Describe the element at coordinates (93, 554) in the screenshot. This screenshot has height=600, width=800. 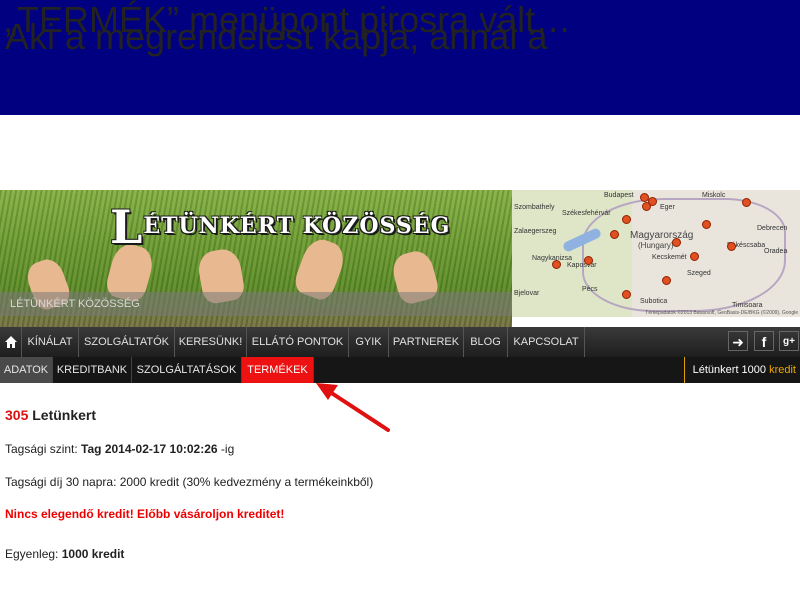
I see `balance-value: 1000 kredit` at that location.